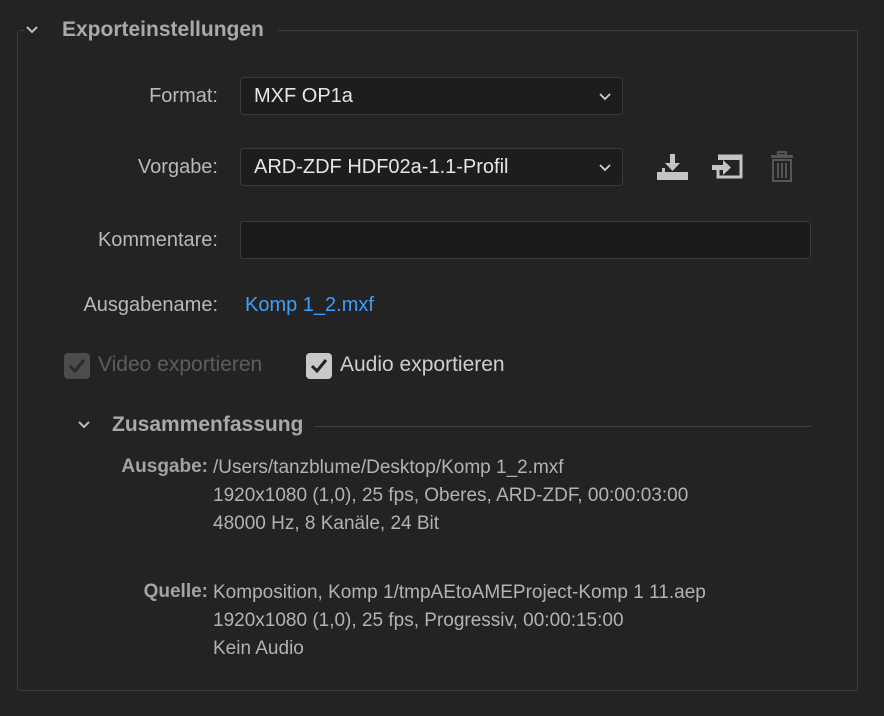 This screenshot has width=884, height=716. I want to click on summary-source-line: Kein Audio, so click(258, 648).